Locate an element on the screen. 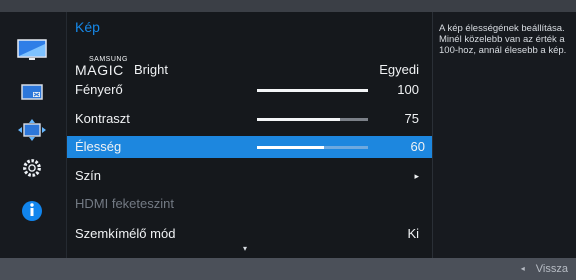 Image resolution: width=576 pixels, height=280 pixels. menu-item-value: Egyedi is located at coordinates (399, 69).